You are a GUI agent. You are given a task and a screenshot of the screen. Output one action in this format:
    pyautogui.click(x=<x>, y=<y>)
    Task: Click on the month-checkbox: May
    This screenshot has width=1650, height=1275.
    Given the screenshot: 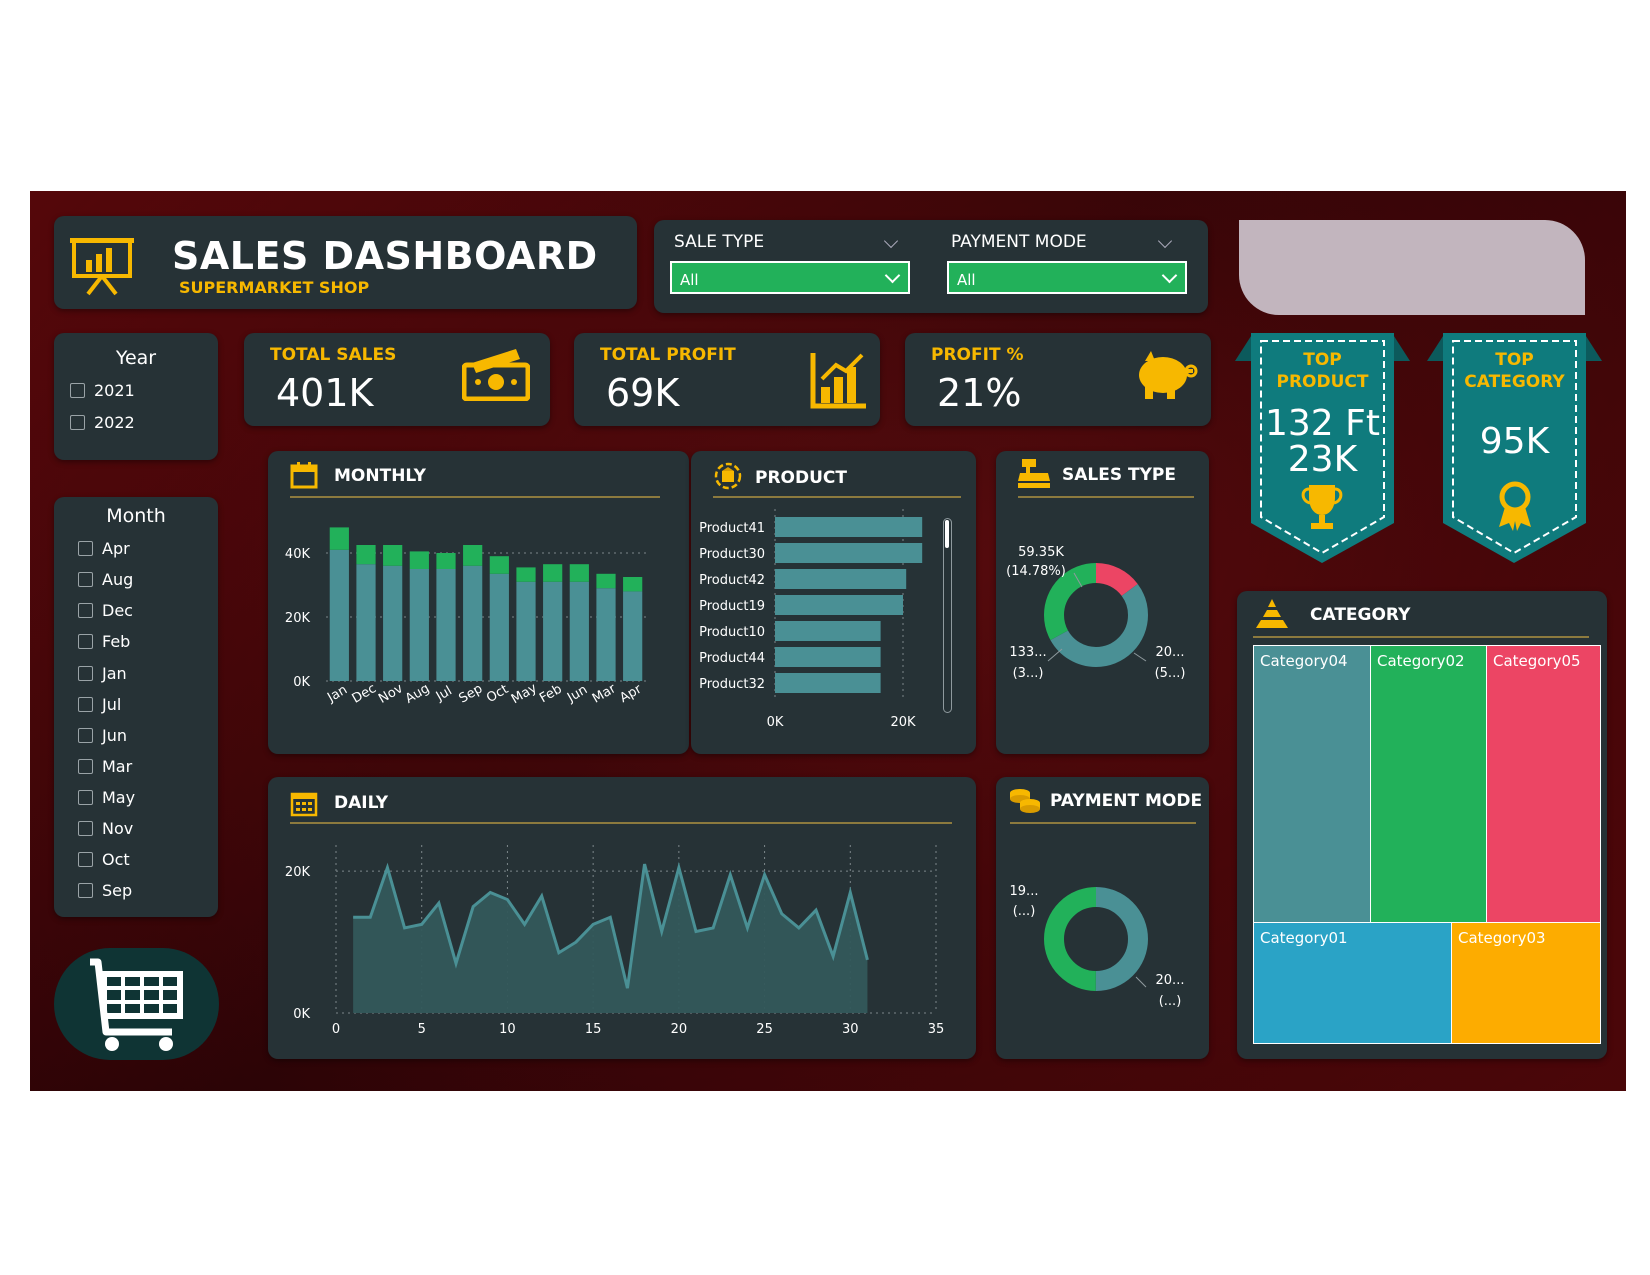 What is the action you would take?
    pyautogui.click(x=106, y=797)
    